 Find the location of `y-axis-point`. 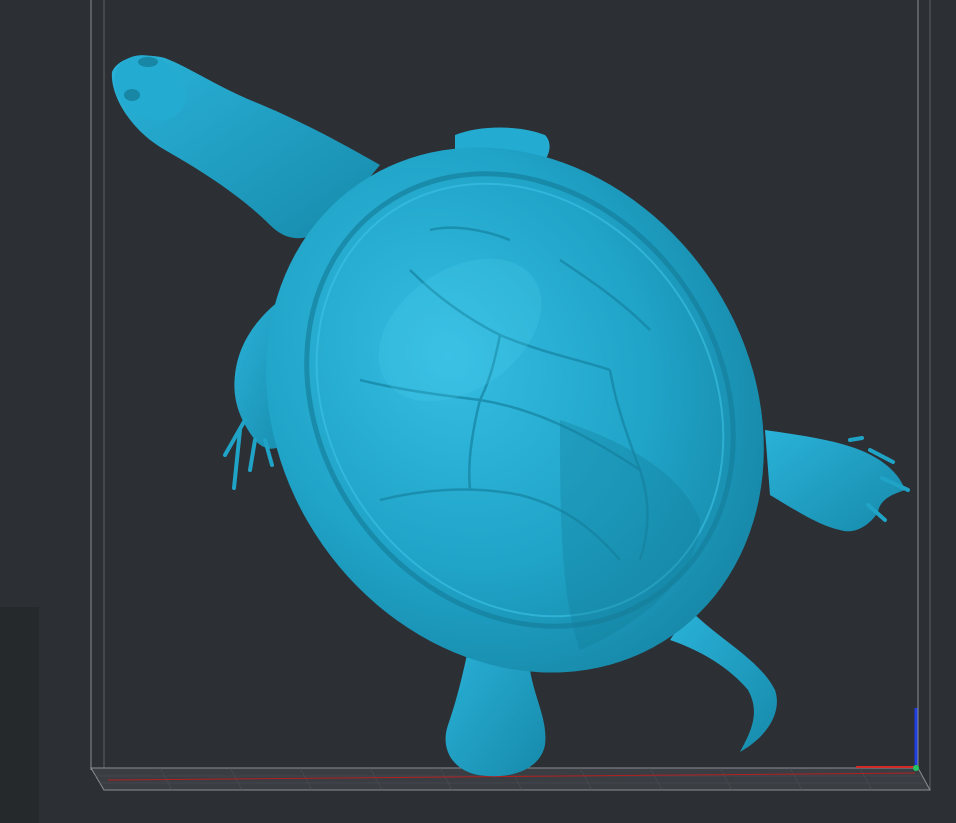

y-axis-point is located at coordinates (916, 768).